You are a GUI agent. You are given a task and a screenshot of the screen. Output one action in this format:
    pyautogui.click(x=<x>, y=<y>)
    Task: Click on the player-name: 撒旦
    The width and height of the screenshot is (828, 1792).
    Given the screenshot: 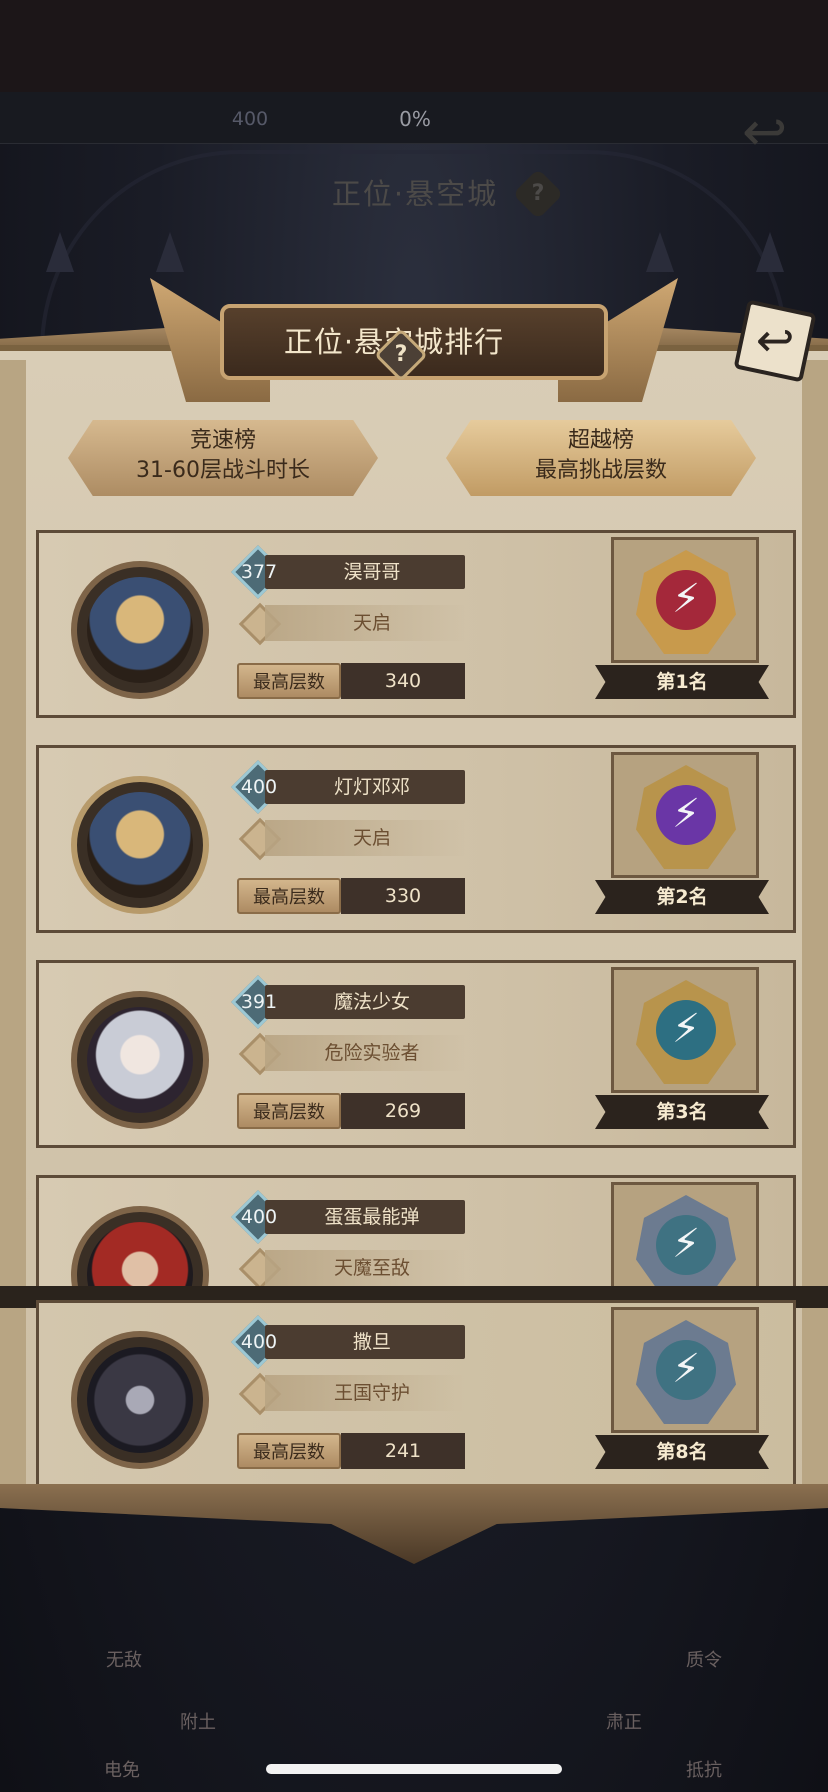 What is the action you would take?
    pyautogui.click(x=365, y=1342)
    